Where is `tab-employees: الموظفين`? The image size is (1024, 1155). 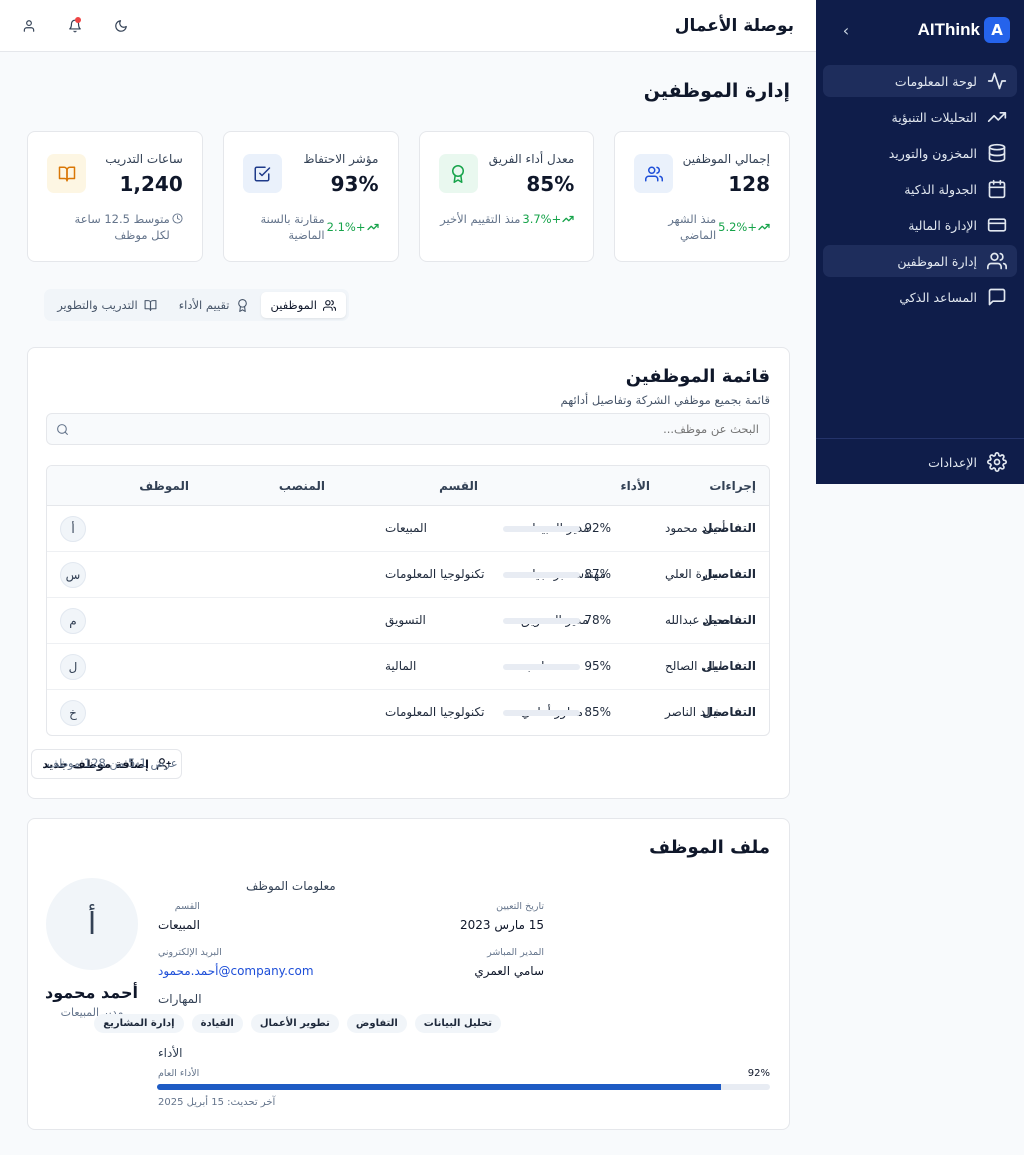
tab-employees: الموظفين is located at coordinates (303, 305).